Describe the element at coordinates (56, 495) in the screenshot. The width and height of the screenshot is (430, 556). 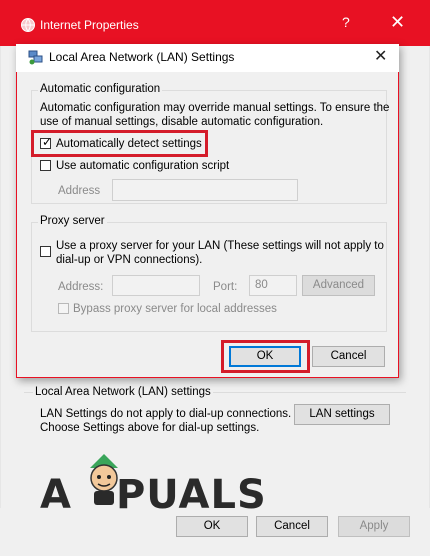
I see `watermark-left: A` at that location.